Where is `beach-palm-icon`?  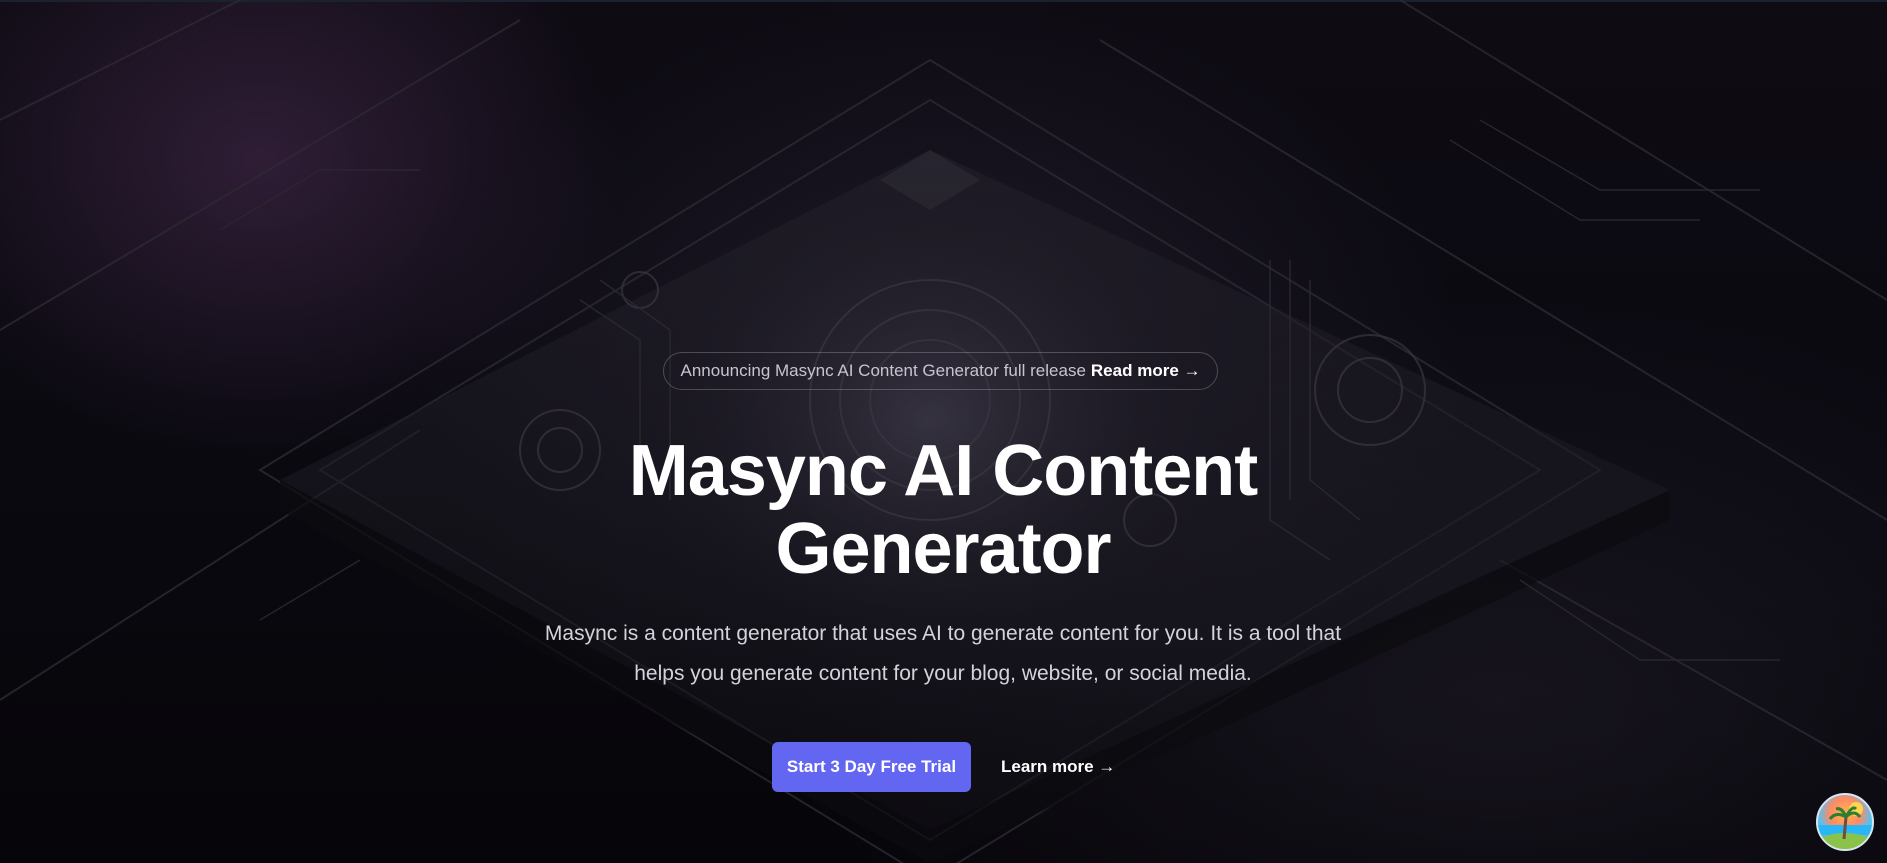 beach-palm-icon is located at coordinates (1845, 822).